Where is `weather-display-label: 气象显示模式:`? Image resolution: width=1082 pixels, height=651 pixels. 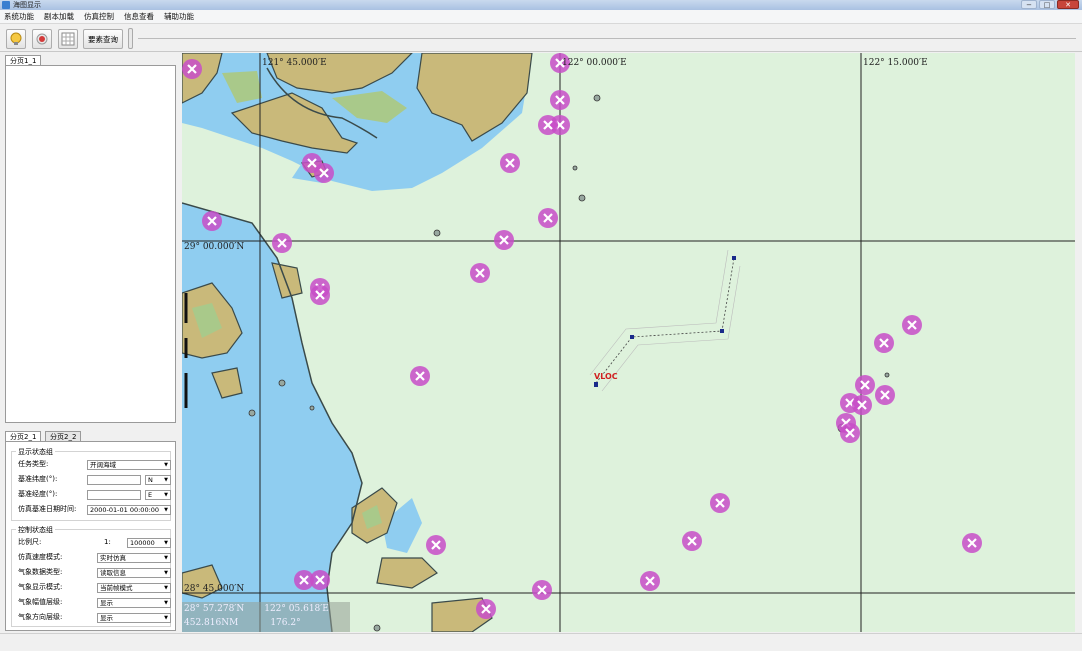 weather-display-label: 气象显示模式: is located at coordinates (40, 587).